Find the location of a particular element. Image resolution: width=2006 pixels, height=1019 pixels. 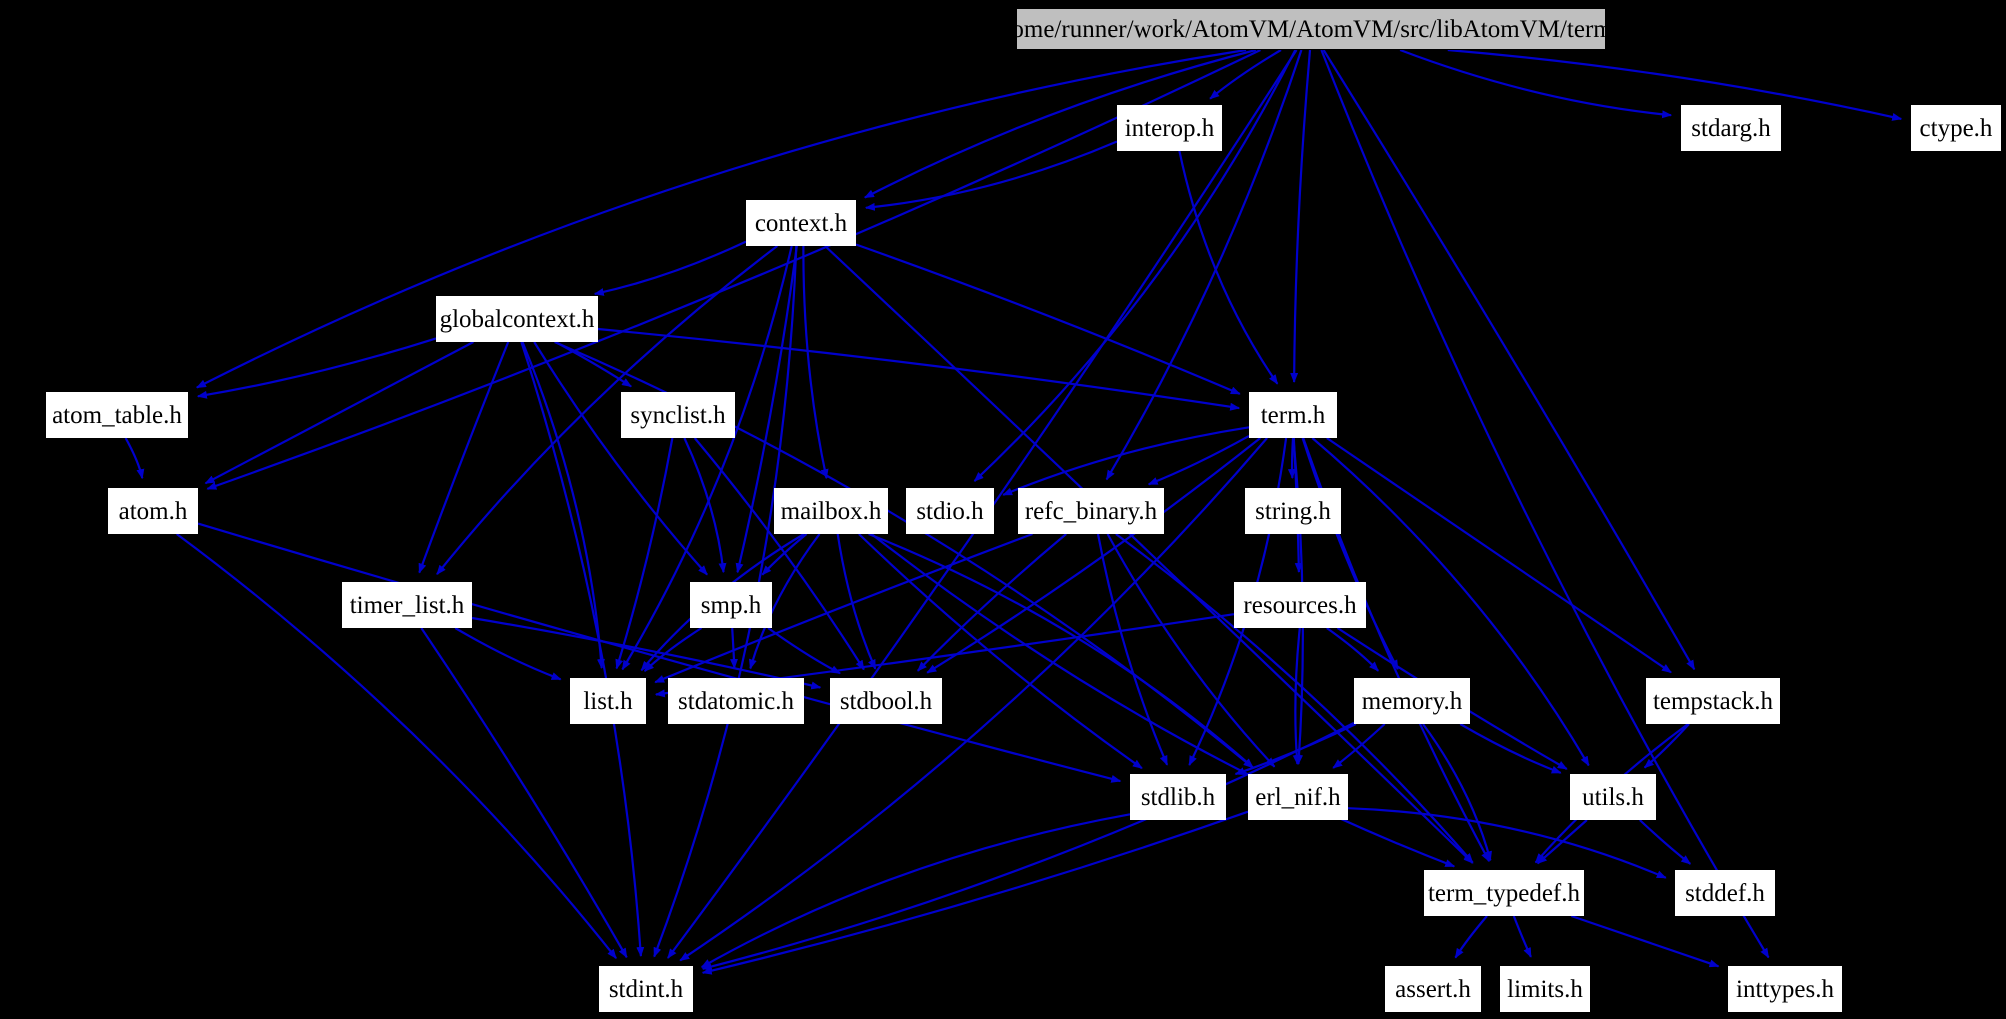

graph-node-label: ctype.h is located at coordinates (1956, 128).